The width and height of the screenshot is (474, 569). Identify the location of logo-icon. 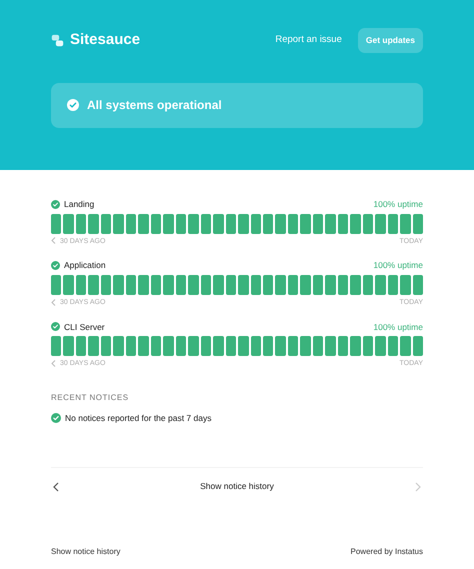
(57, 40).